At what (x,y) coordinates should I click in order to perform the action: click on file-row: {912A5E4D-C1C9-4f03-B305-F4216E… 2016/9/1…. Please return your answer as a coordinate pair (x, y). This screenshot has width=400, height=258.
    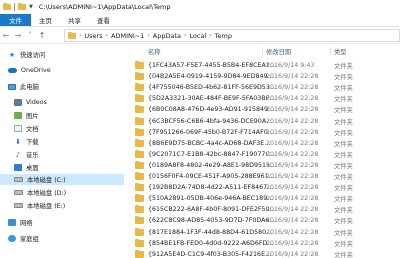
    Looking at the image, I should click on (262, 253).